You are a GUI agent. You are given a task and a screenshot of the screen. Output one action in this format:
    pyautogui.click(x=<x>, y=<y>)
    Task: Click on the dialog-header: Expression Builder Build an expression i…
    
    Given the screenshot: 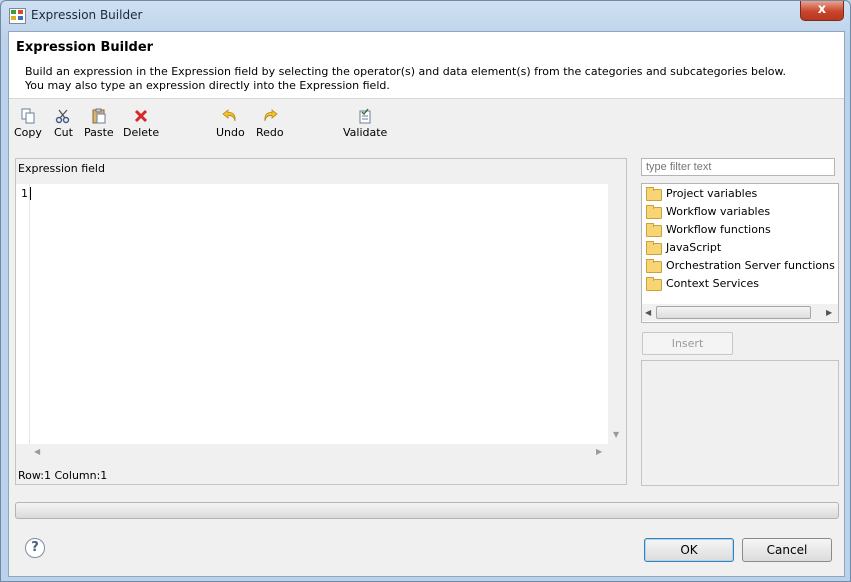 What is the action you would take?
    pyautogui.click(x=426, y=65)
    